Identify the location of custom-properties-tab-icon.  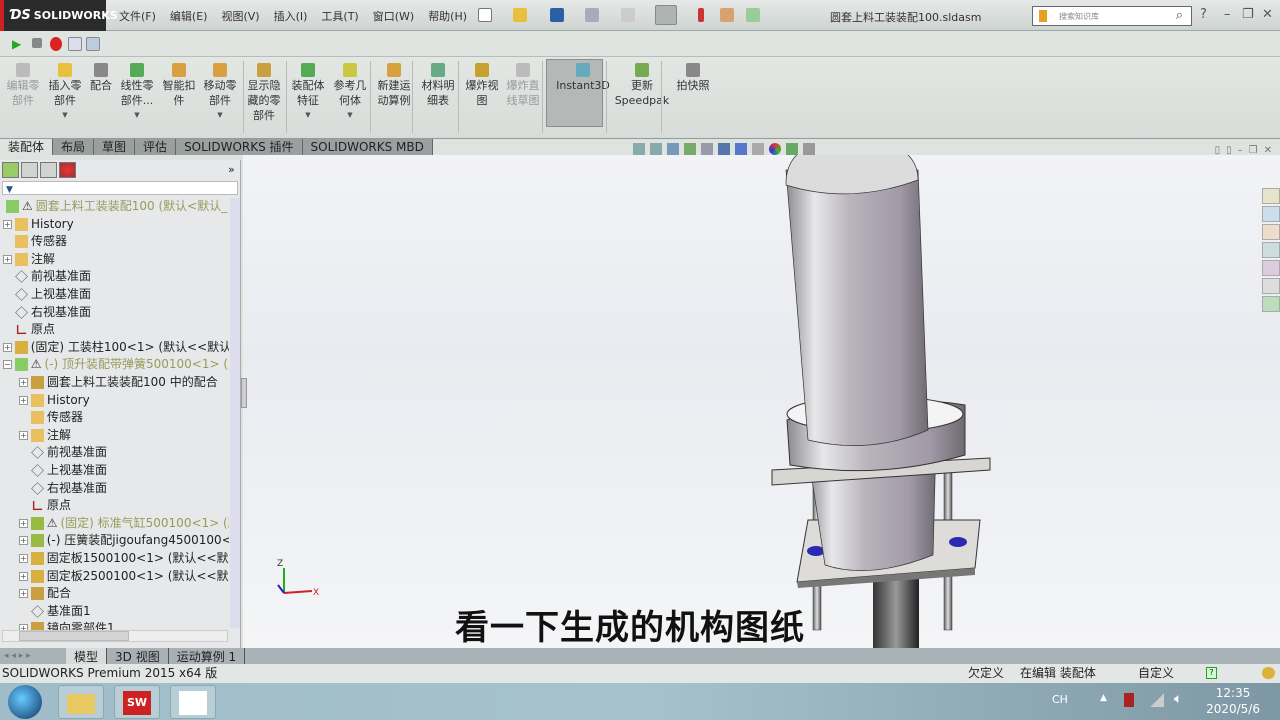
(1271, 286).